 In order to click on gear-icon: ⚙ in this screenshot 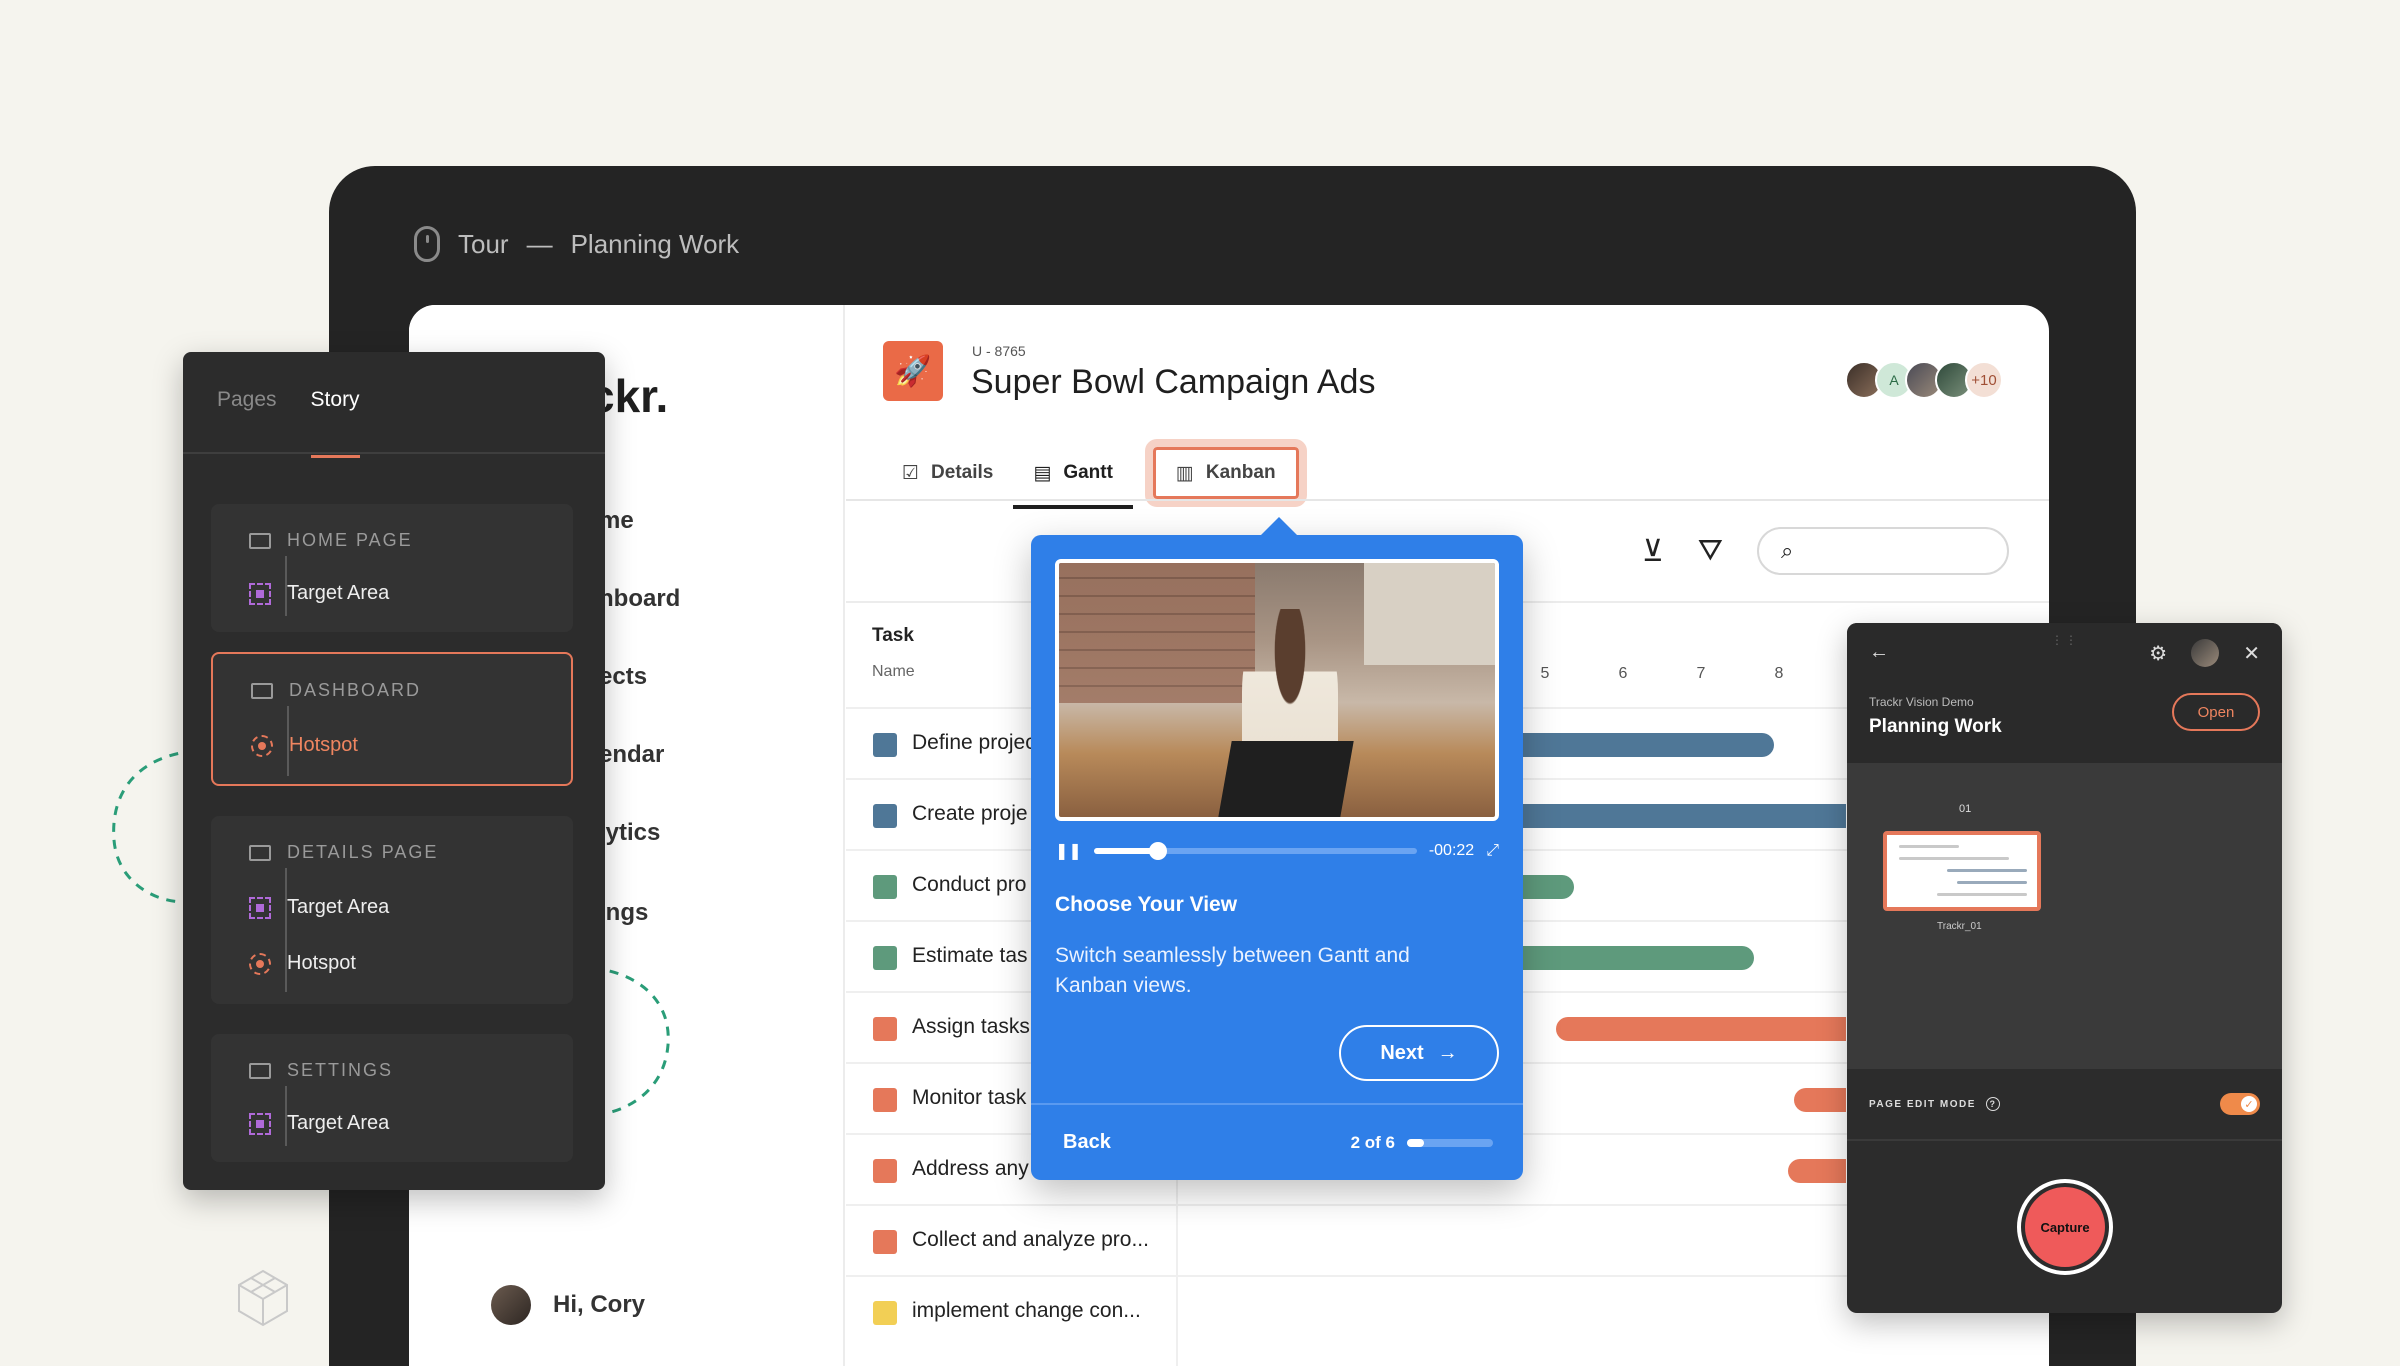, I will do `click(2158, 653)`.